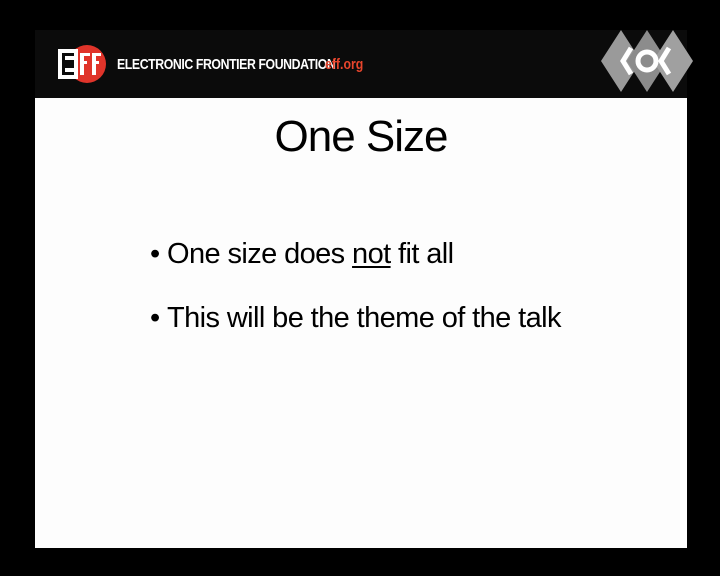  Describe the element at coordinates (226, 64) in the screenshot. I see `organization-name: ELECTRONIC FRONTIER FOUNDATION` at that location.